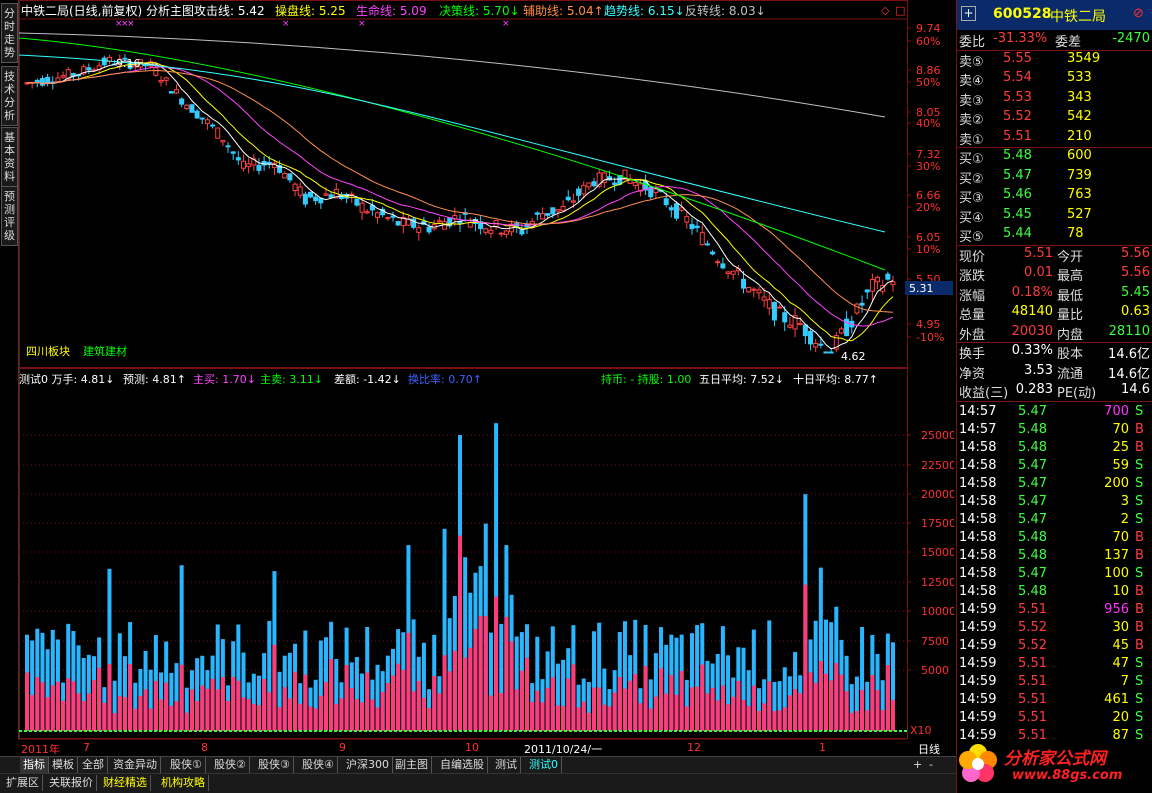 This screenshot has height=793, width=1152. Describe the element at coordinates (9, 216) in the screenshot. I see `left-tab-3: 预测评级` at that location.